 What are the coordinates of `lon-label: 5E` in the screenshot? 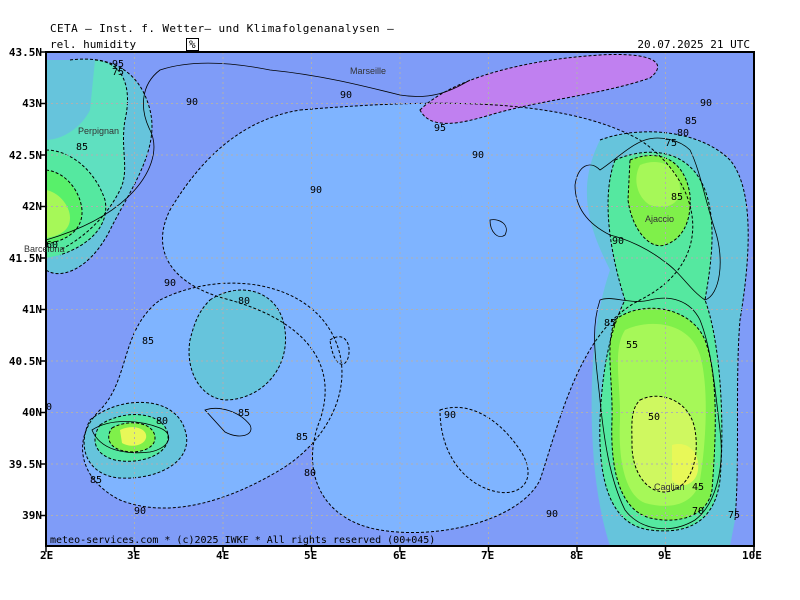 It's located at (311, 555).